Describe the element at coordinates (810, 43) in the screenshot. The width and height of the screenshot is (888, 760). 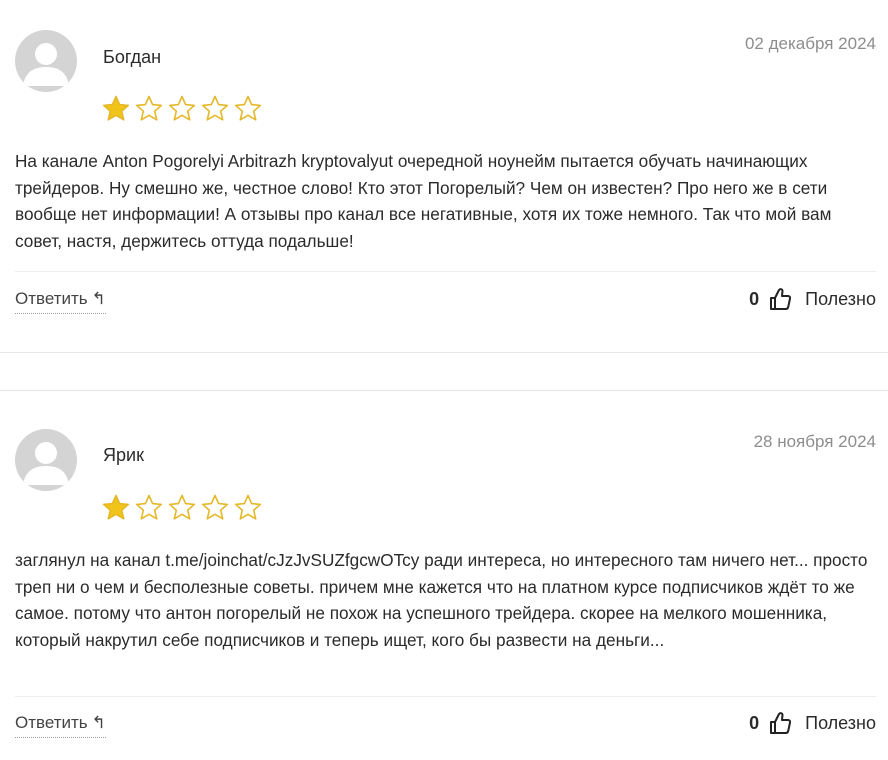
I see `review-date: 02 декабря 2024` at that location.